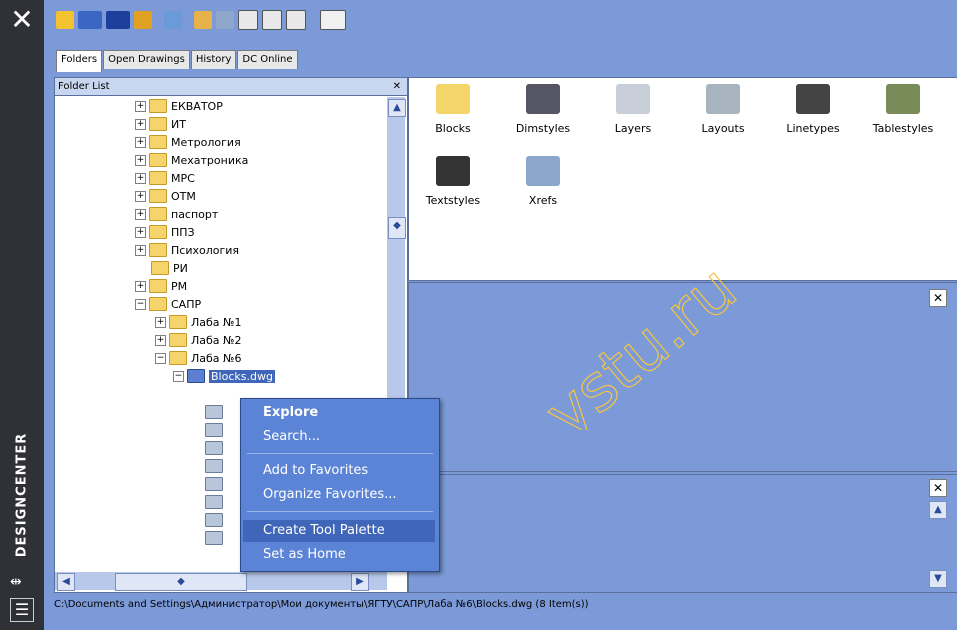 This screenshot has width=957, height=630. I want to click on folder-tree-hscrollbar: ◀ ◆ ▶, so click(221, 581).